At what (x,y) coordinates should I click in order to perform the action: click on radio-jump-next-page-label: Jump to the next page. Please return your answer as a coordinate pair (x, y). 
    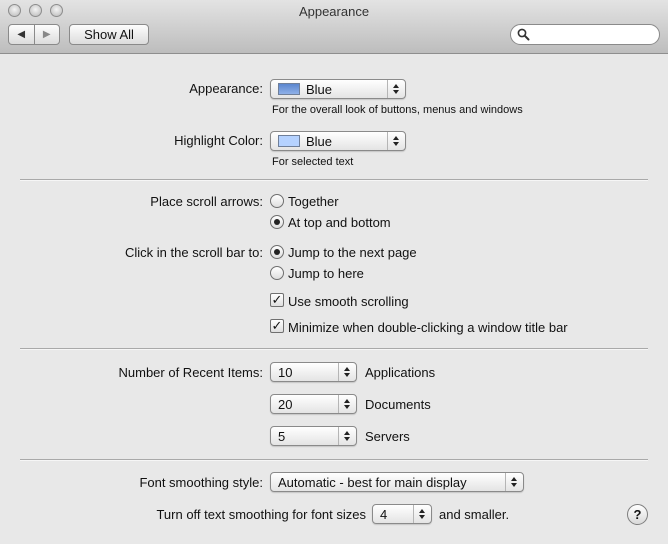
    Looking at the image, I should click on (352, 252).